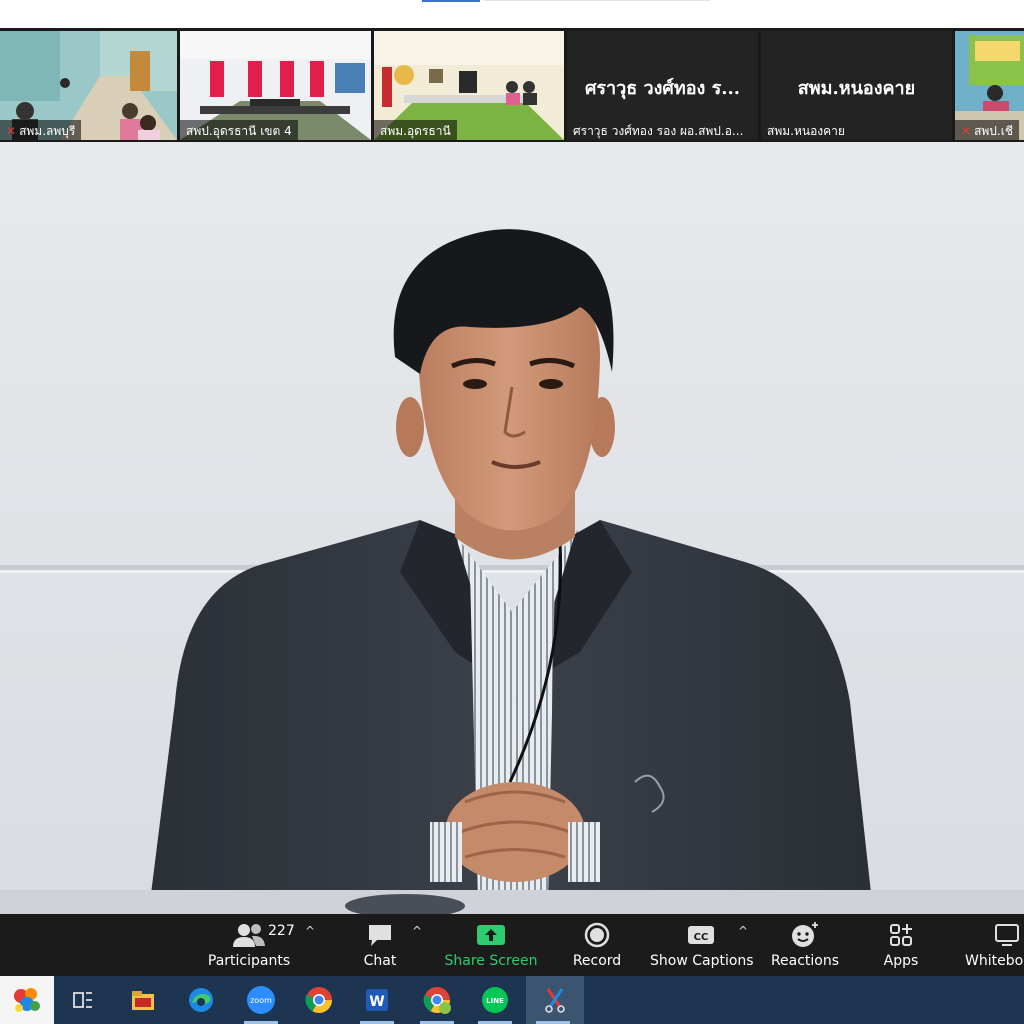  I want to click on apps-icon, so click(901, 935).